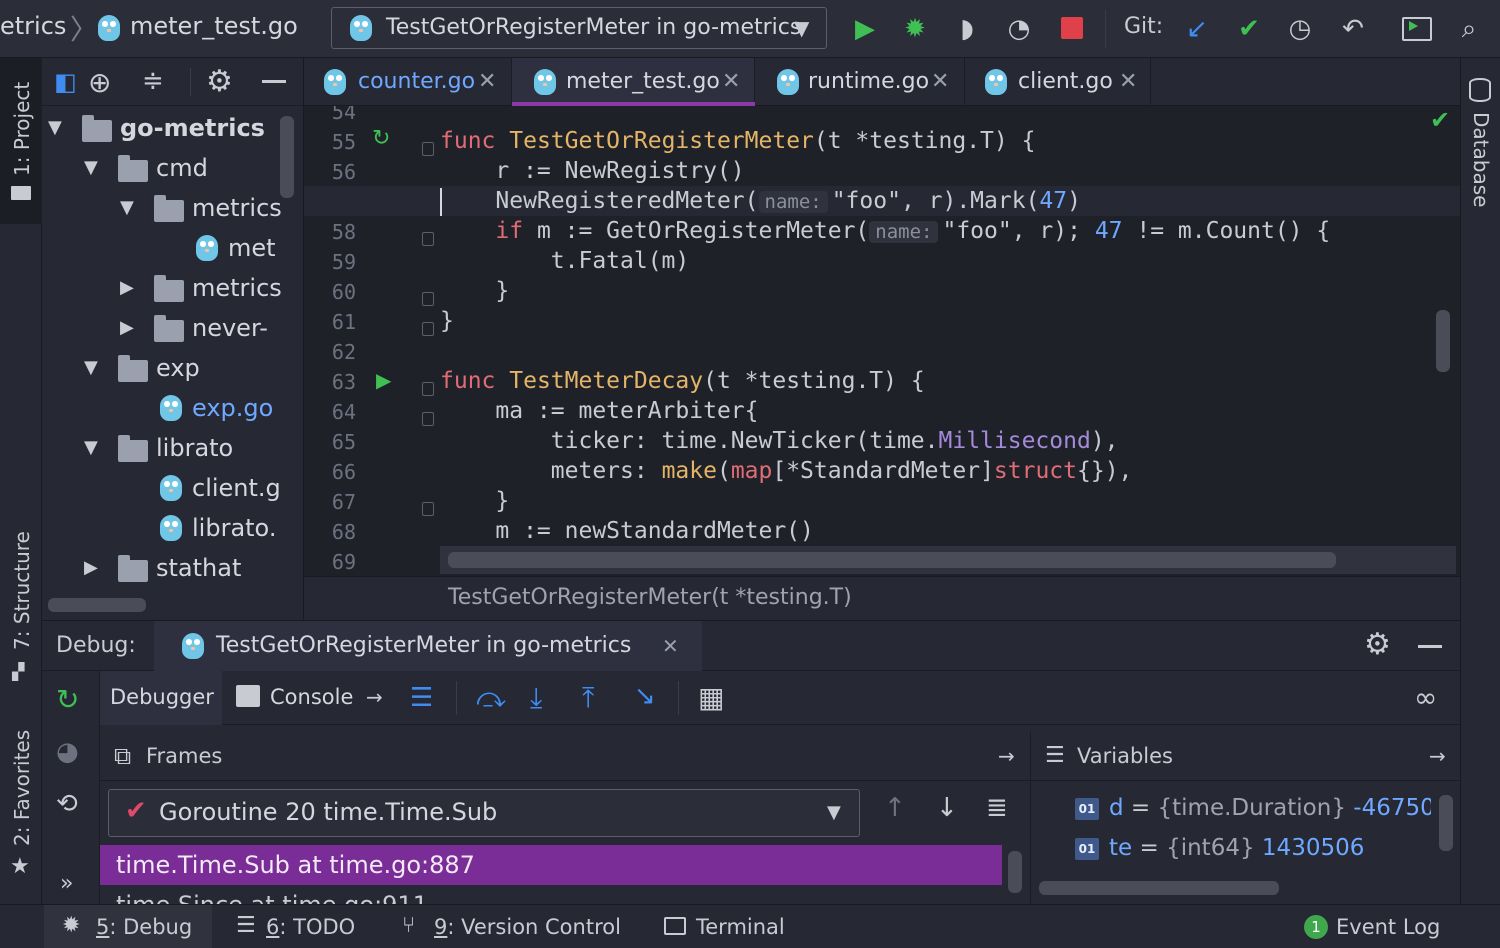 This screenshot has width=1500, height=948. What do you see at coordinates (650, 597) in the screenshot?
I see `code-breadcrumb: TestGetOrRegisterMeter(t *testing.T)` at bounding box center [650, 597].